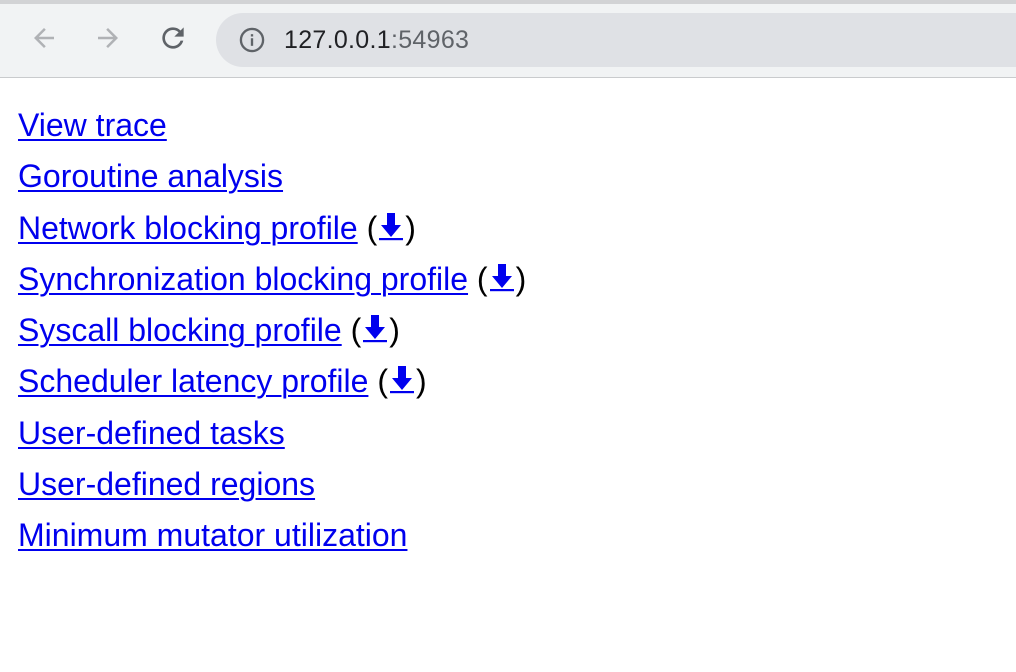 This screenshot has width=1016, height=672. Describe the element at coordinates (616, 40) in the screenshot. I see `address-bar: 127.0.0.1:54963` at that location.